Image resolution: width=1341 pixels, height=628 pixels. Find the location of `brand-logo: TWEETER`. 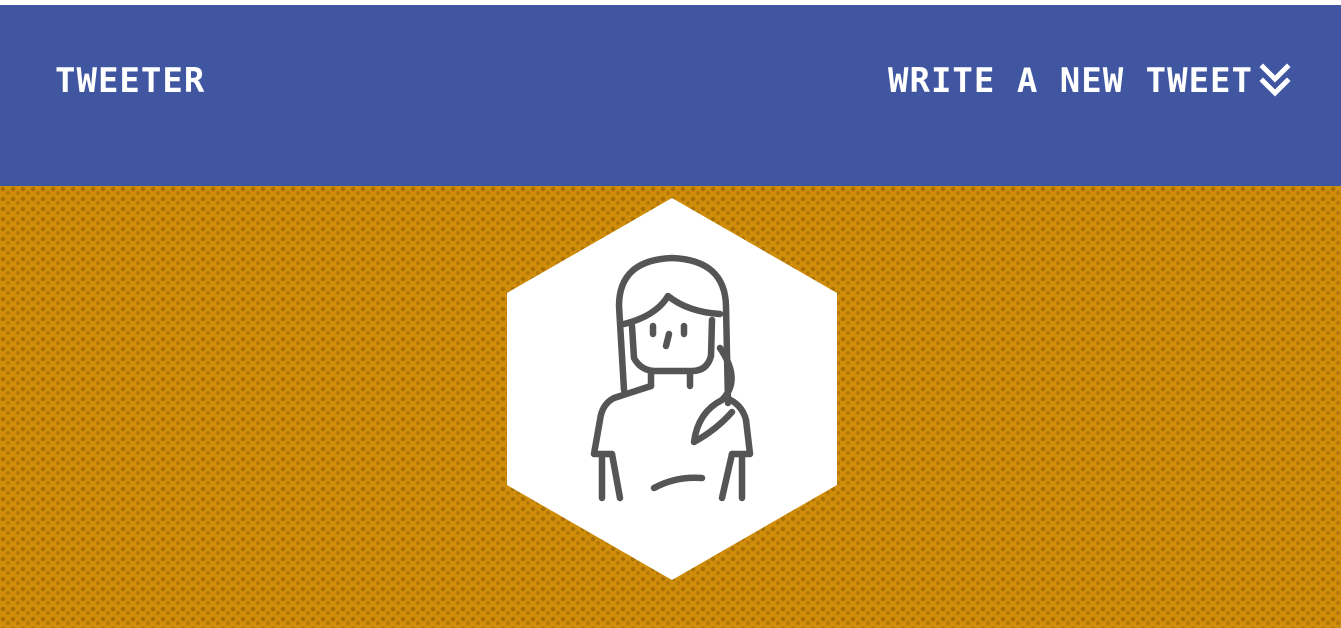

brand-logo: TWEETER is located at coordinates (130, 81).